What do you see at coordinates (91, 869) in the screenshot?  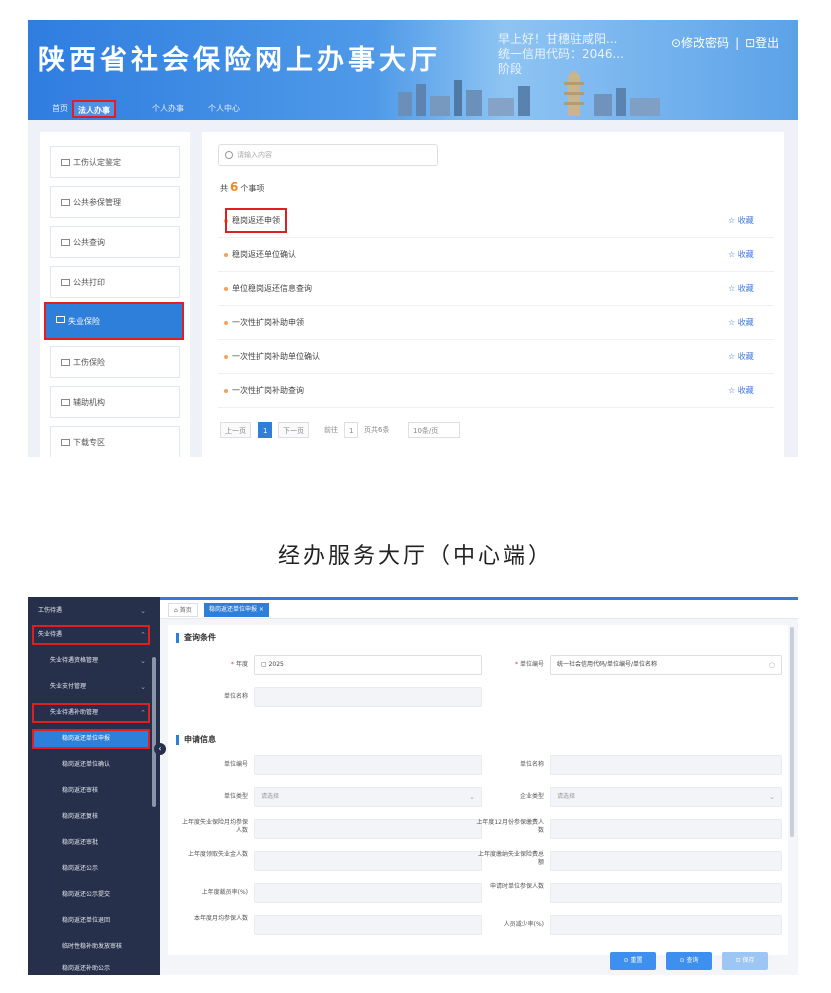 I see `sidebar-item: 稳岗返还公示` at bounding box center [91, 869].